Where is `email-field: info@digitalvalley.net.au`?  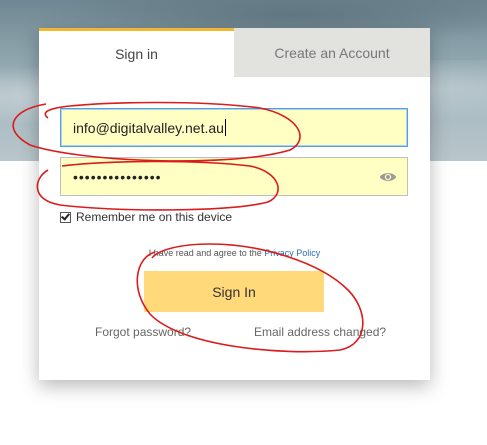
email-field: info@digitalvalley.net.au is located at coordinates (234, 127).